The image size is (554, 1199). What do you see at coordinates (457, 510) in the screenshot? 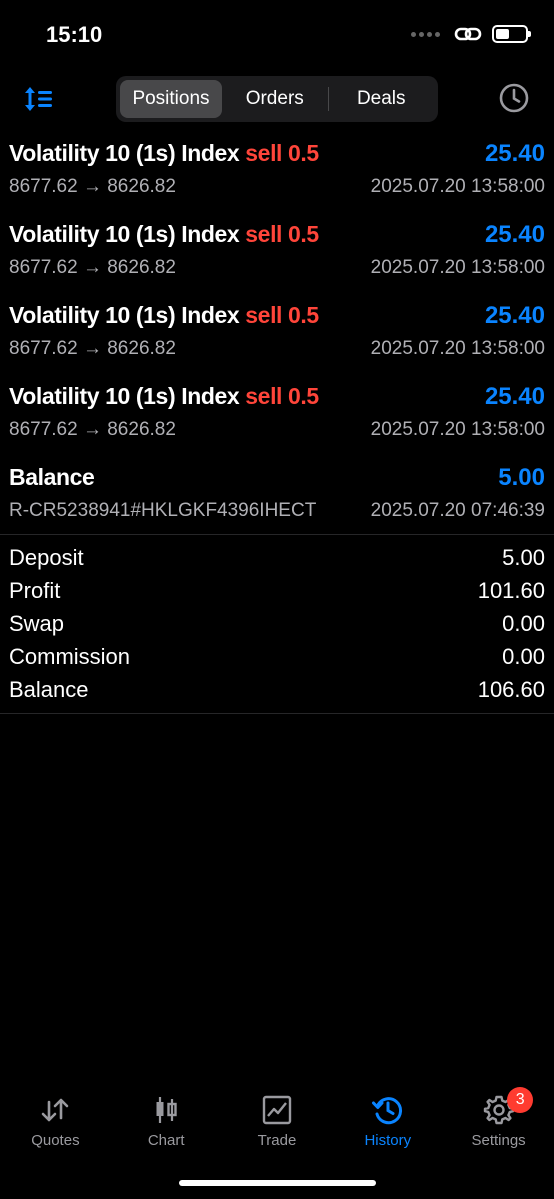
I see `deal-datetime: 2025.07.20 07:46:39` at bounding box center [457, 510].